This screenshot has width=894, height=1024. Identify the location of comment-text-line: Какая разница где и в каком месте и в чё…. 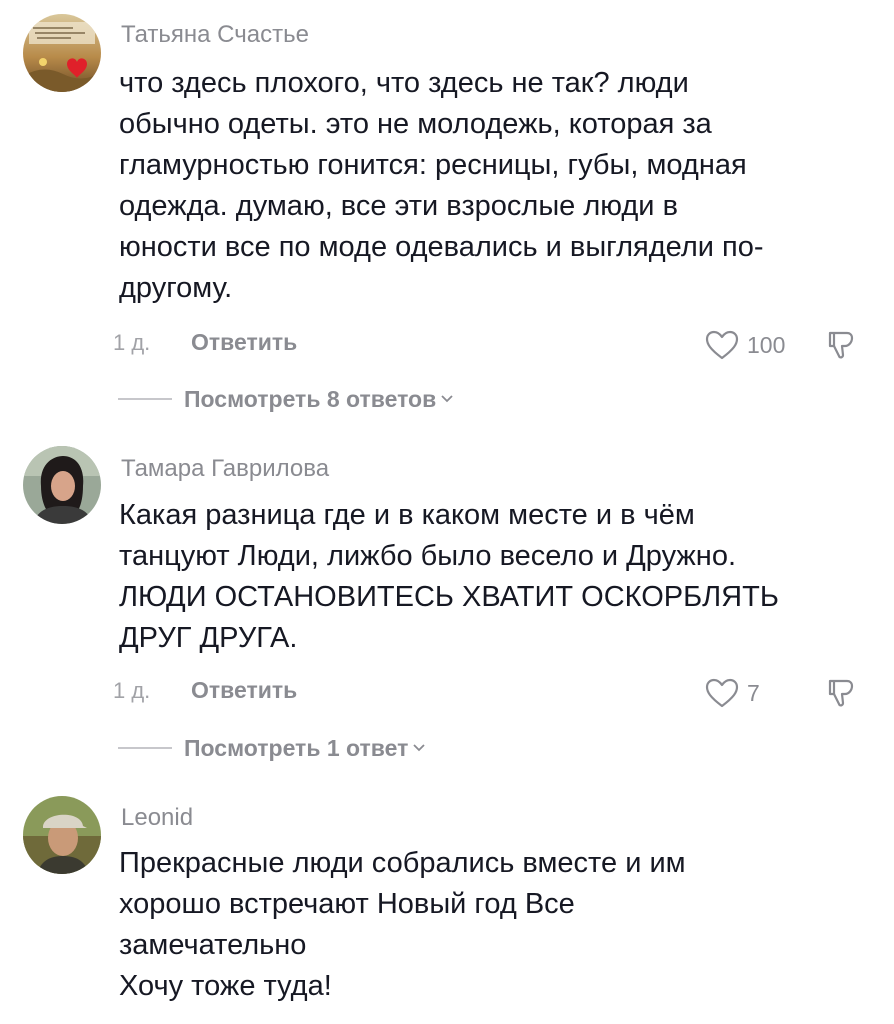
(407, 515).